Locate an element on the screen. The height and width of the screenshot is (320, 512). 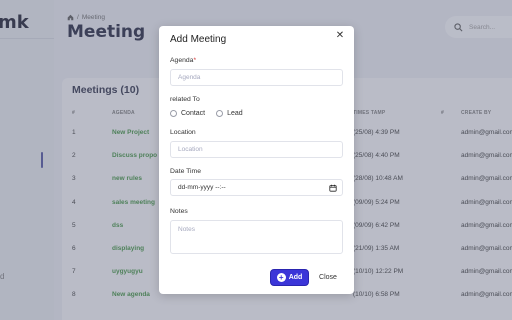
plus-icon: + is located at coordinates (281, 277).